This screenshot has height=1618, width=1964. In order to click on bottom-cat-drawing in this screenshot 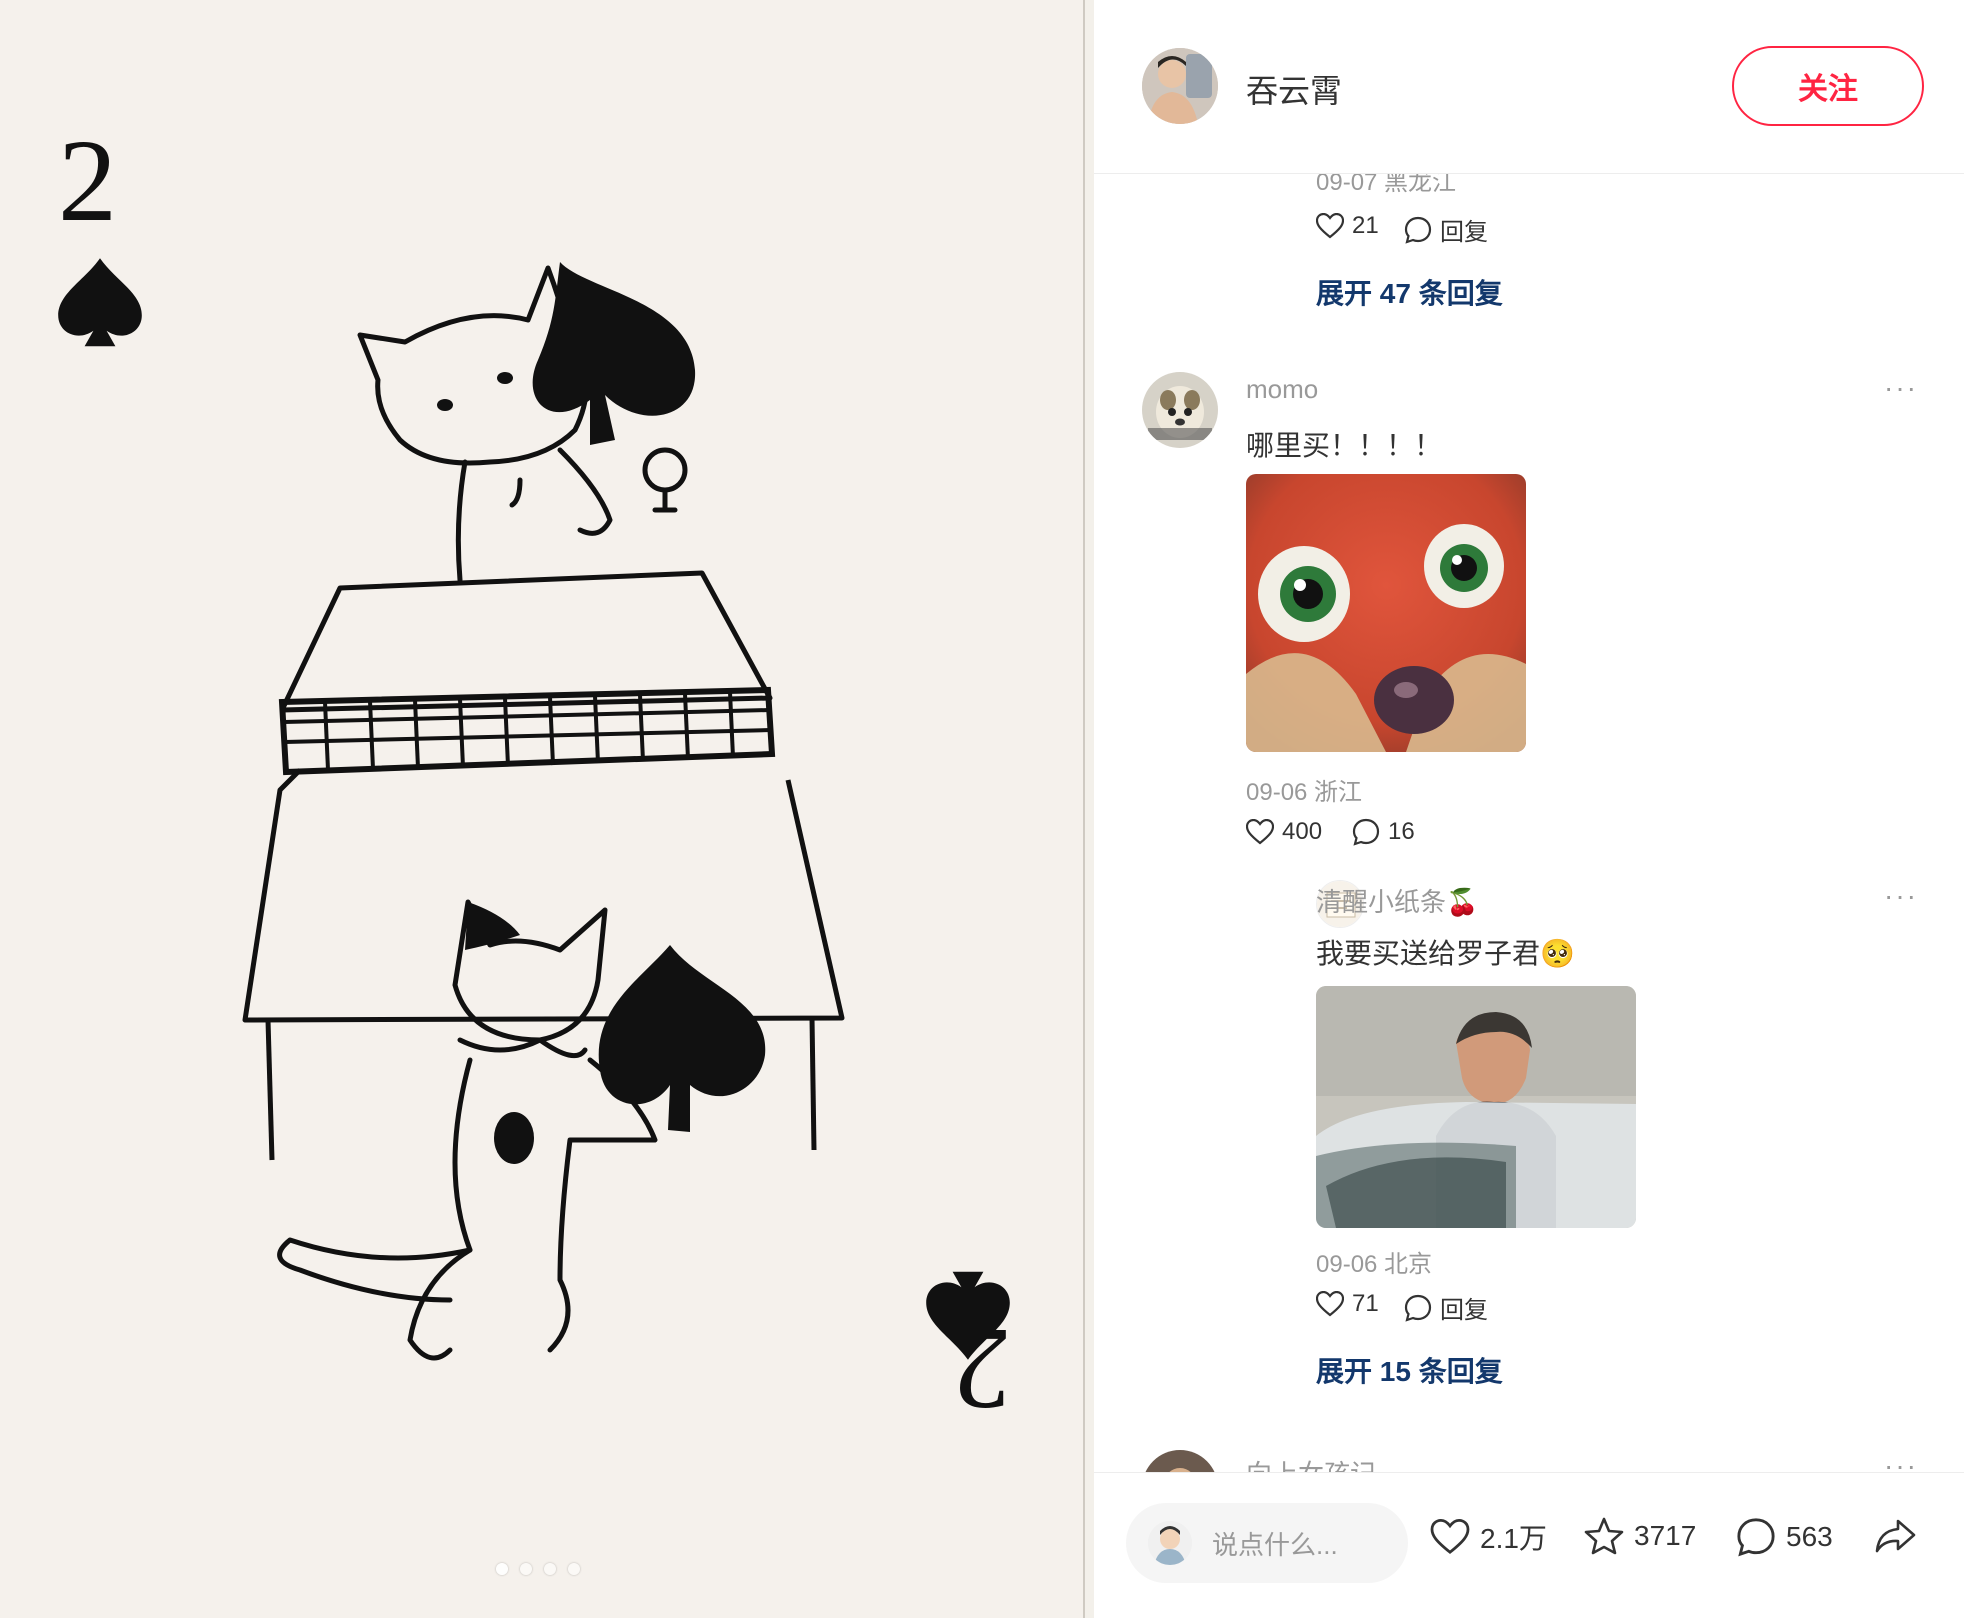, I will do `click(467, 1130)`.